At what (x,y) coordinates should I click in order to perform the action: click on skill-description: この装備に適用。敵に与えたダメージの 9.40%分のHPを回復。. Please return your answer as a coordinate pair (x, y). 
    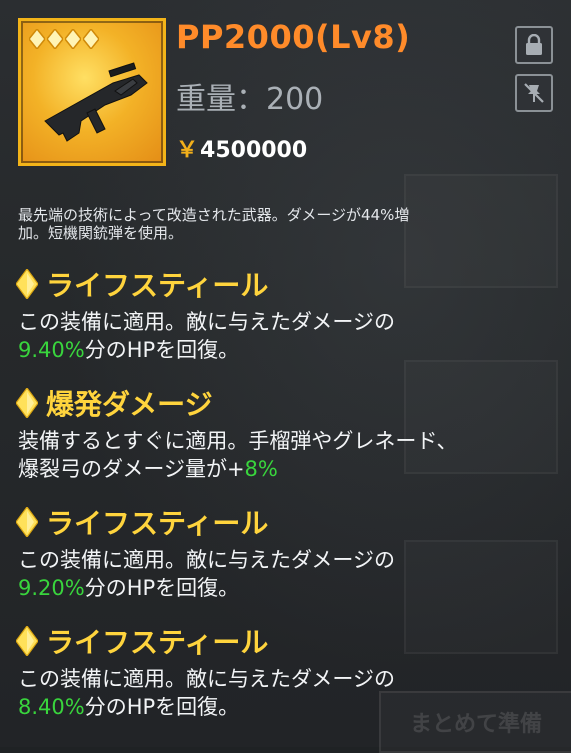
    Looking at the image, I should click on (288, 336).